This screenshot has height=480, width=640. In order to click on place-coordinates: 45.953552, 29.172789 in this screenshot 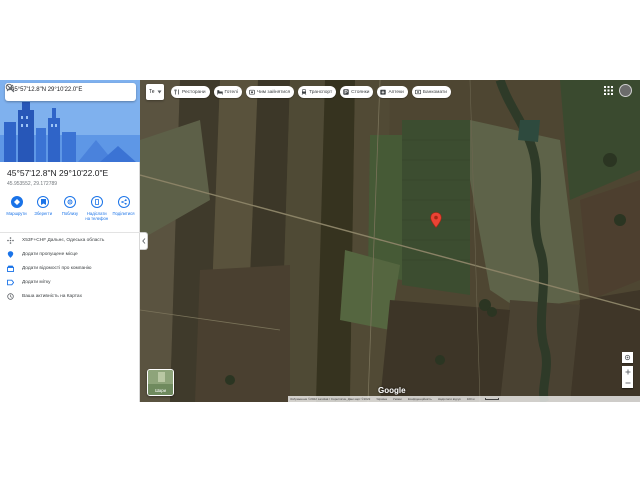, I will do `click(32, 184)`.